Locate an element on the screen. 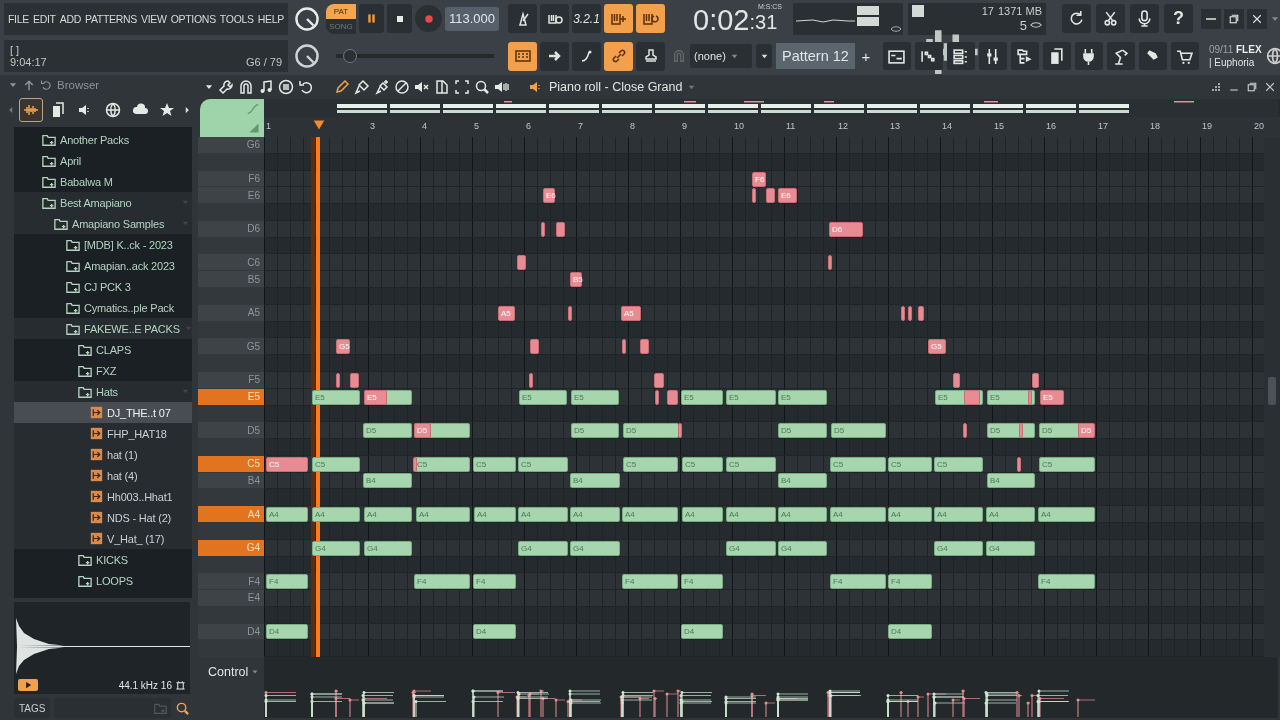 The height and width of the screenshot is (720, 1280). menu-item: VIEW is located at coordinates (154, 18).